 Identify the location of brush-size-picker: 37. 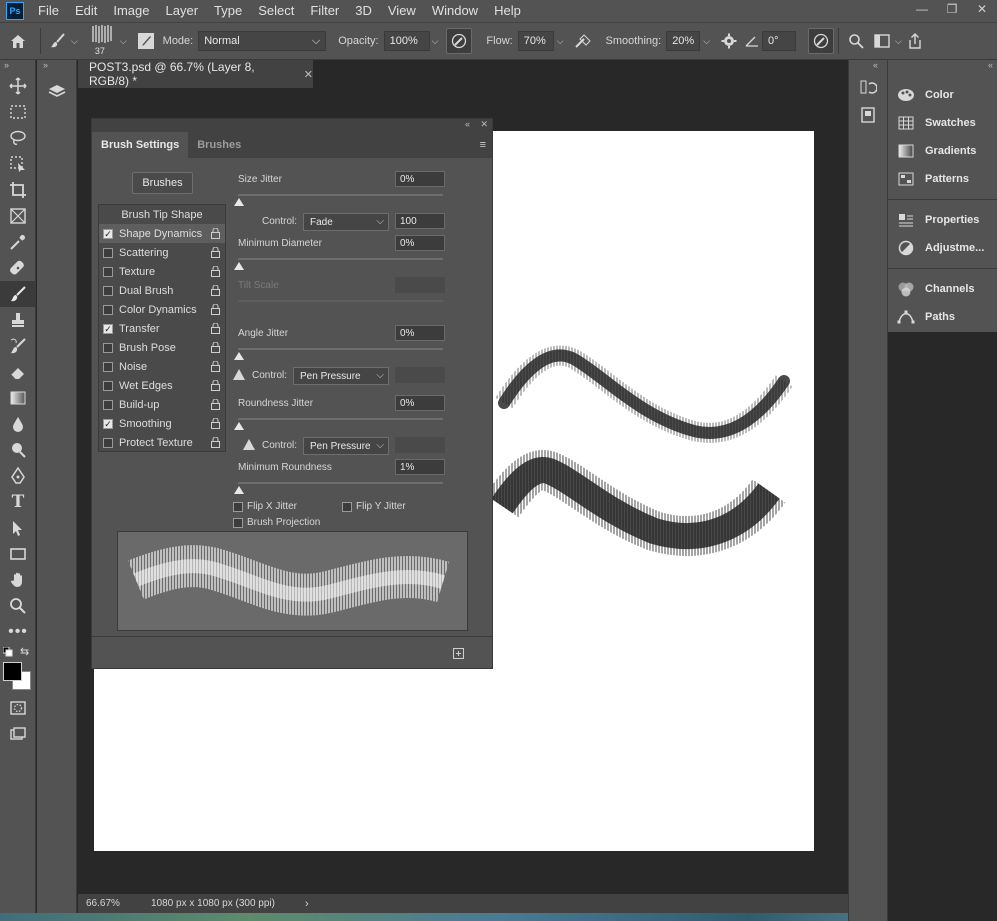
(103, 41).